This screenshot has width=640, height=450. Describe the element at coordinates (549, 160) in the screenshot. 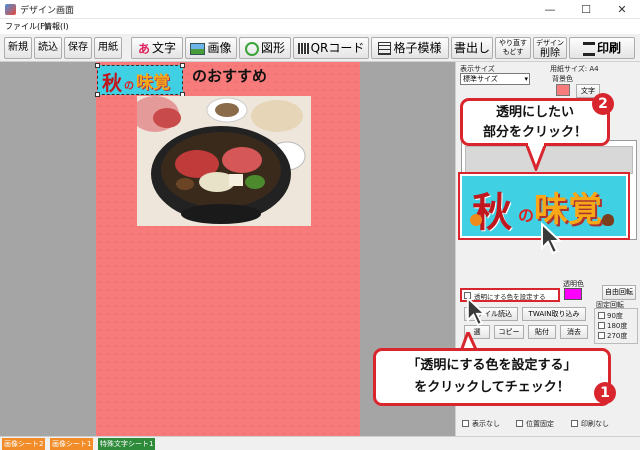

I see `preview-top-strip` at that location.